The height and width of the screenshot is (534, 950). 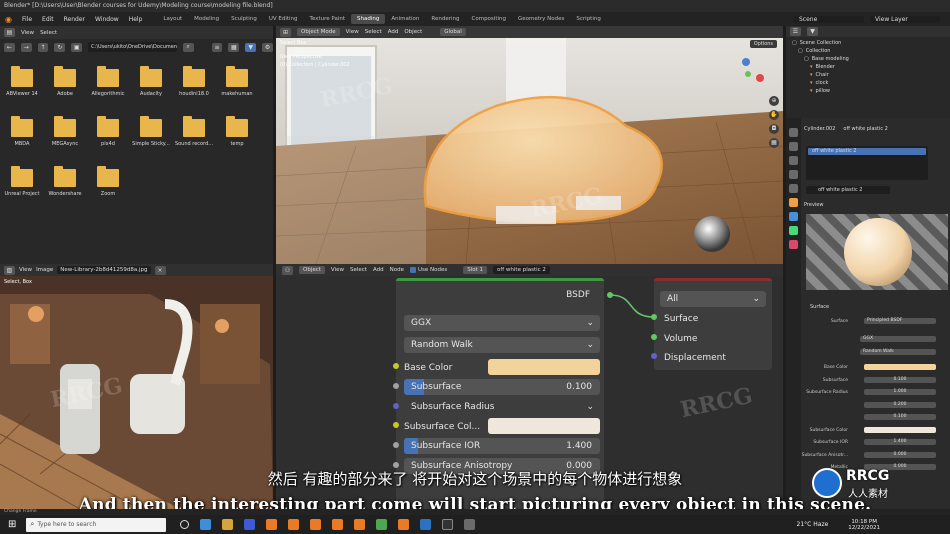 I want to click on folder-item: Zoom, so click(x=108, y=181).